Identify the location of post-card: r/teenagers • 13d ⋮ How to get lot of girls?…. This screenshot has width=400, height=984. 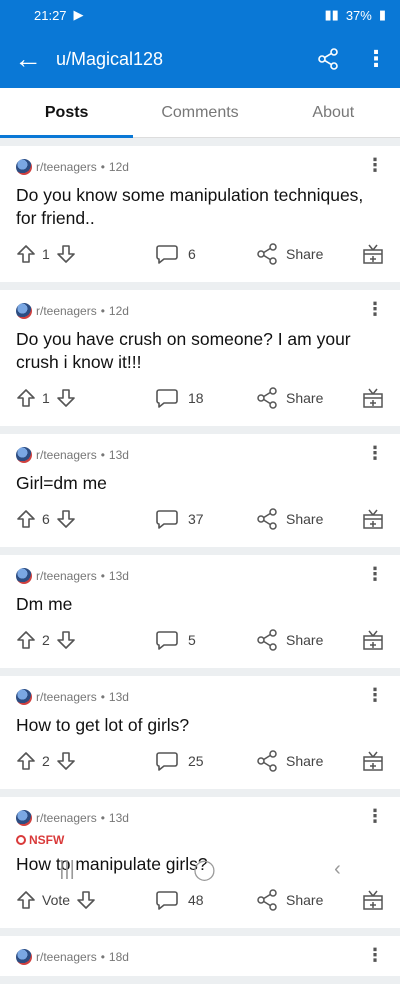
(200, 732).